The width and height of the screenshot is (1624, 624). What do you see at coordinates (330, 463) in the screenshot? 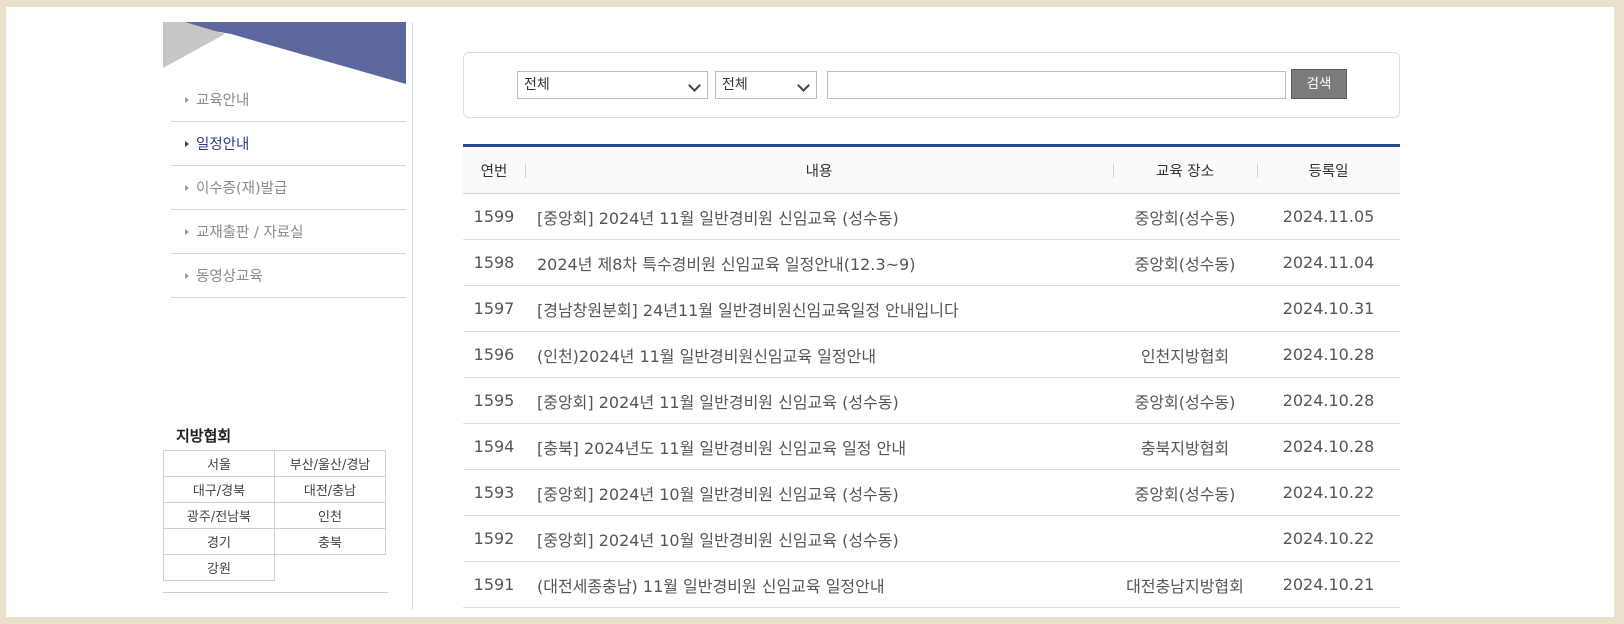
I see `region-link-busan: 부산/울산/경남` at bounding box center [330, 463].